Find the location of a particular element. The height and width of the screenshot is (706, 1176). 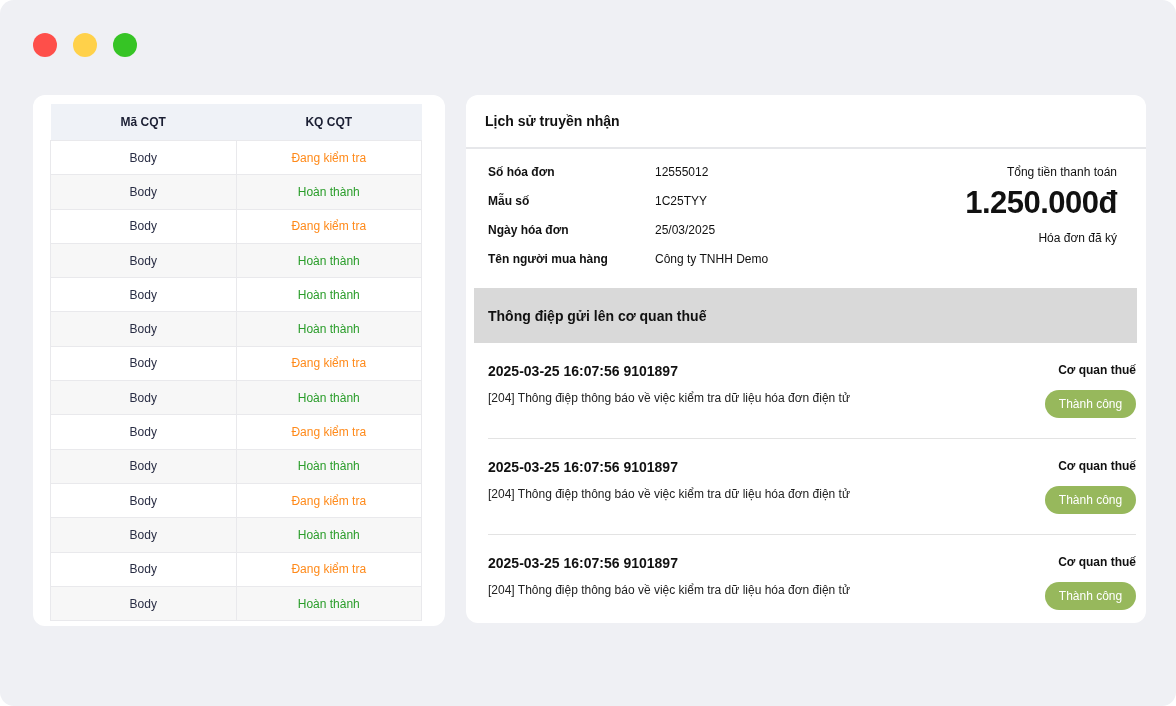

field-label: Số hóa đơn is located at coordinates (522, 172).